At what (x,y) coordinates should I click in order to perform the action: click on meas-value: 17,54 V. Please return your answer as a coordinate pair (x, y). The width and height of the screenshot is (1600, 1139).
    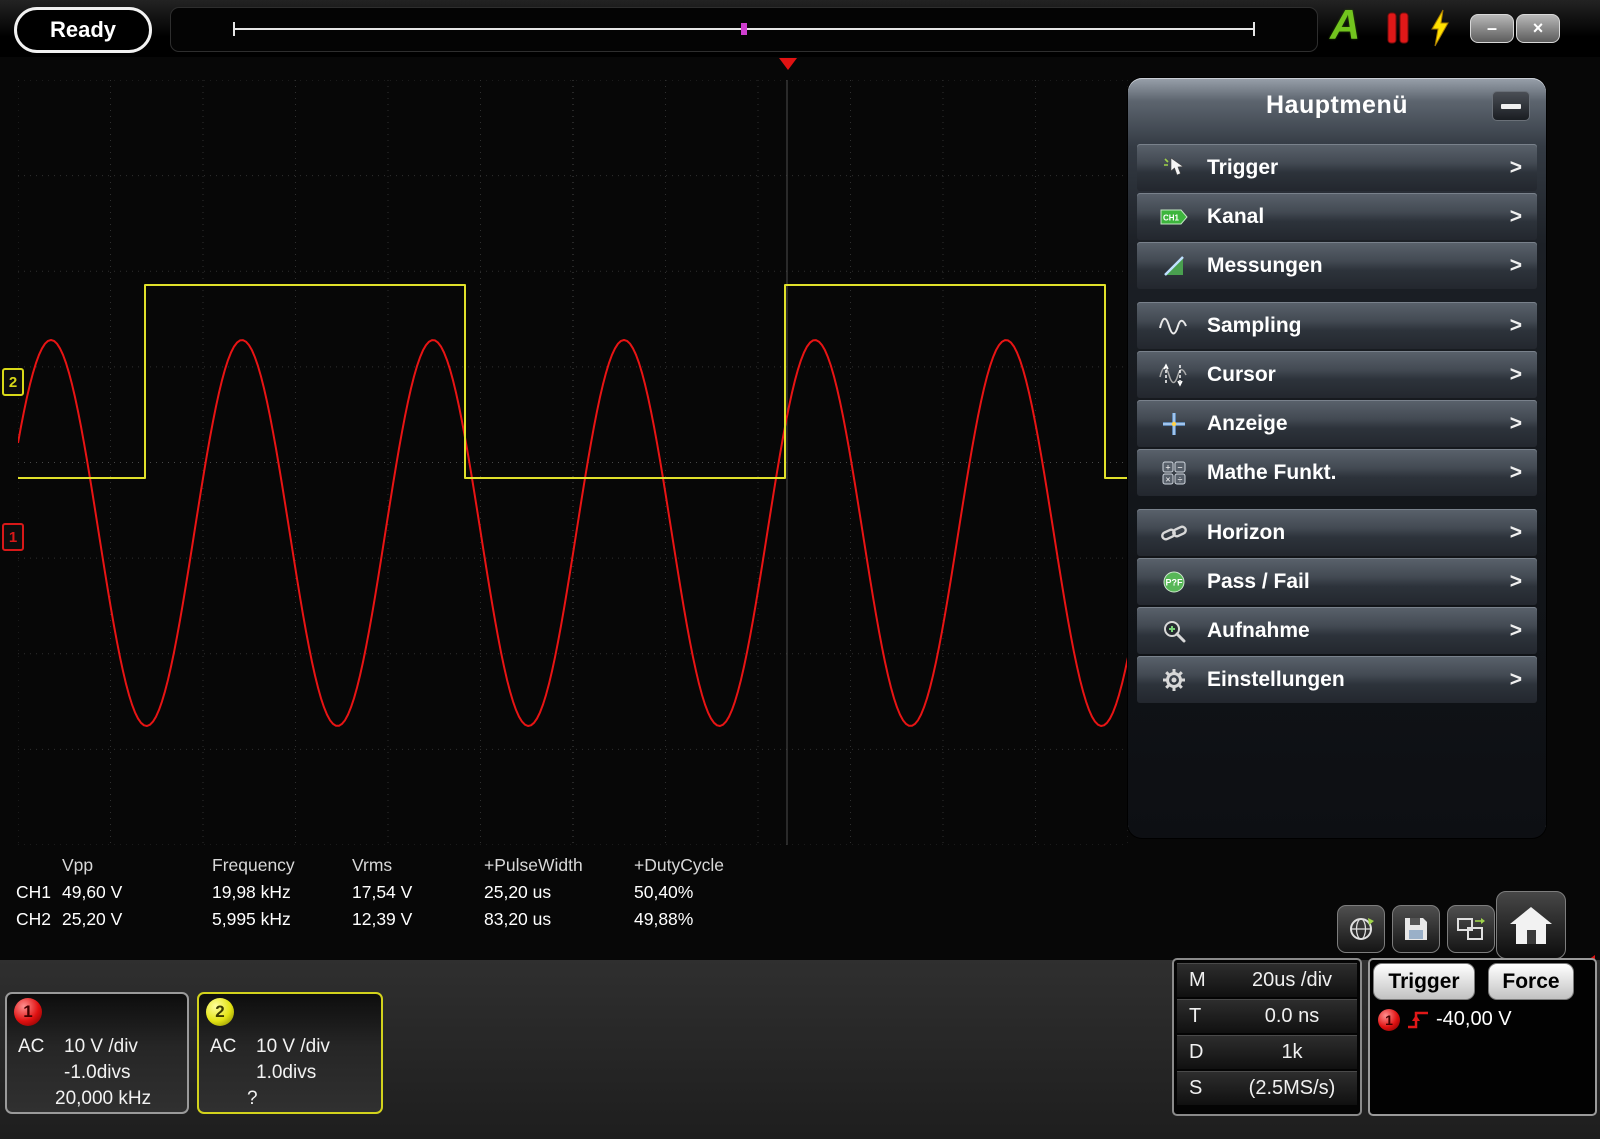
    Looking at the image, I should click on (382, 892).